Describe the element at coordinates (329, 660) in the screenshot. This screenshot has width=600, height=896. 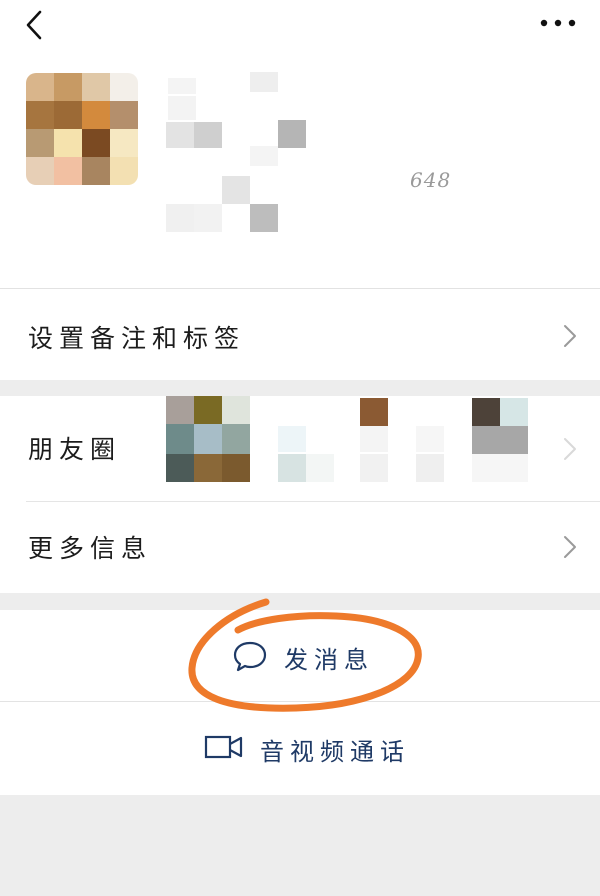
I see `send-message-label: 发消息` at that location.